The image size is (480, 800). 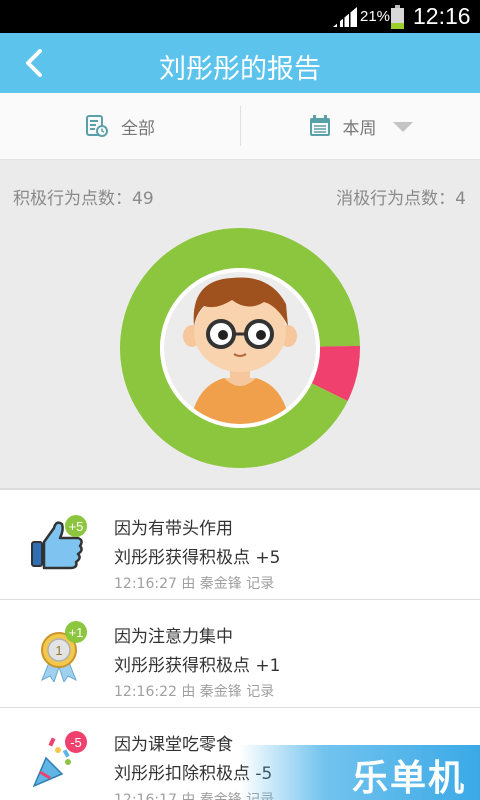 What do you see at coordinates (397, 17) in the screenshot?
I see `battery-icon` at bounding box center [397, 17].